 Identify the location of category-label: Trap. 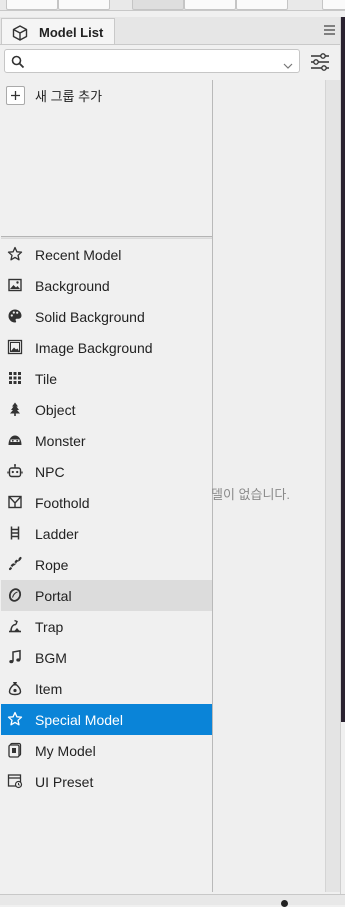
(49, 627).